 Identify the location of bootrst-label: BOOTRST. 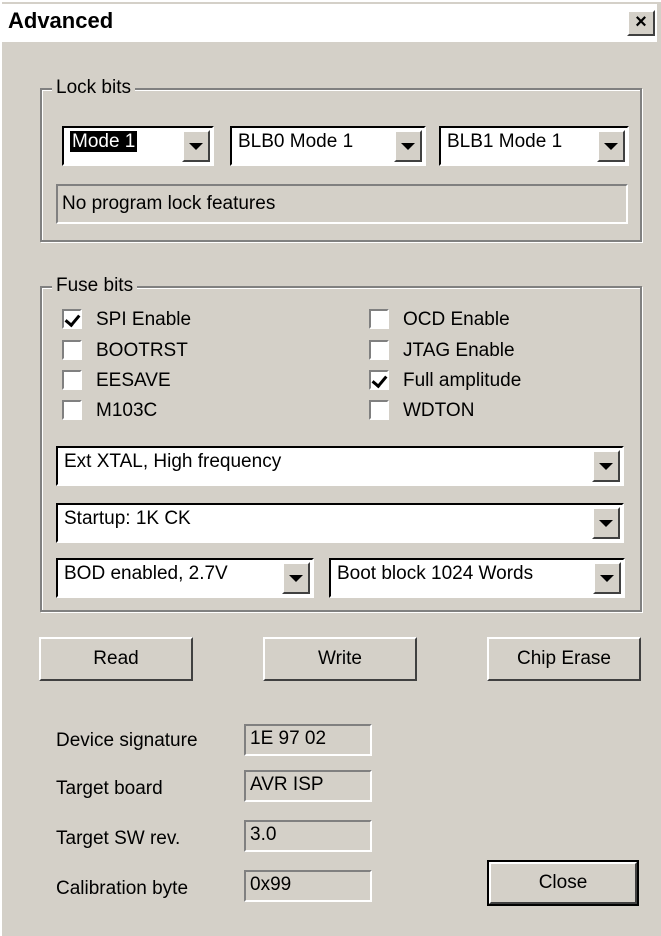
(142, 350).